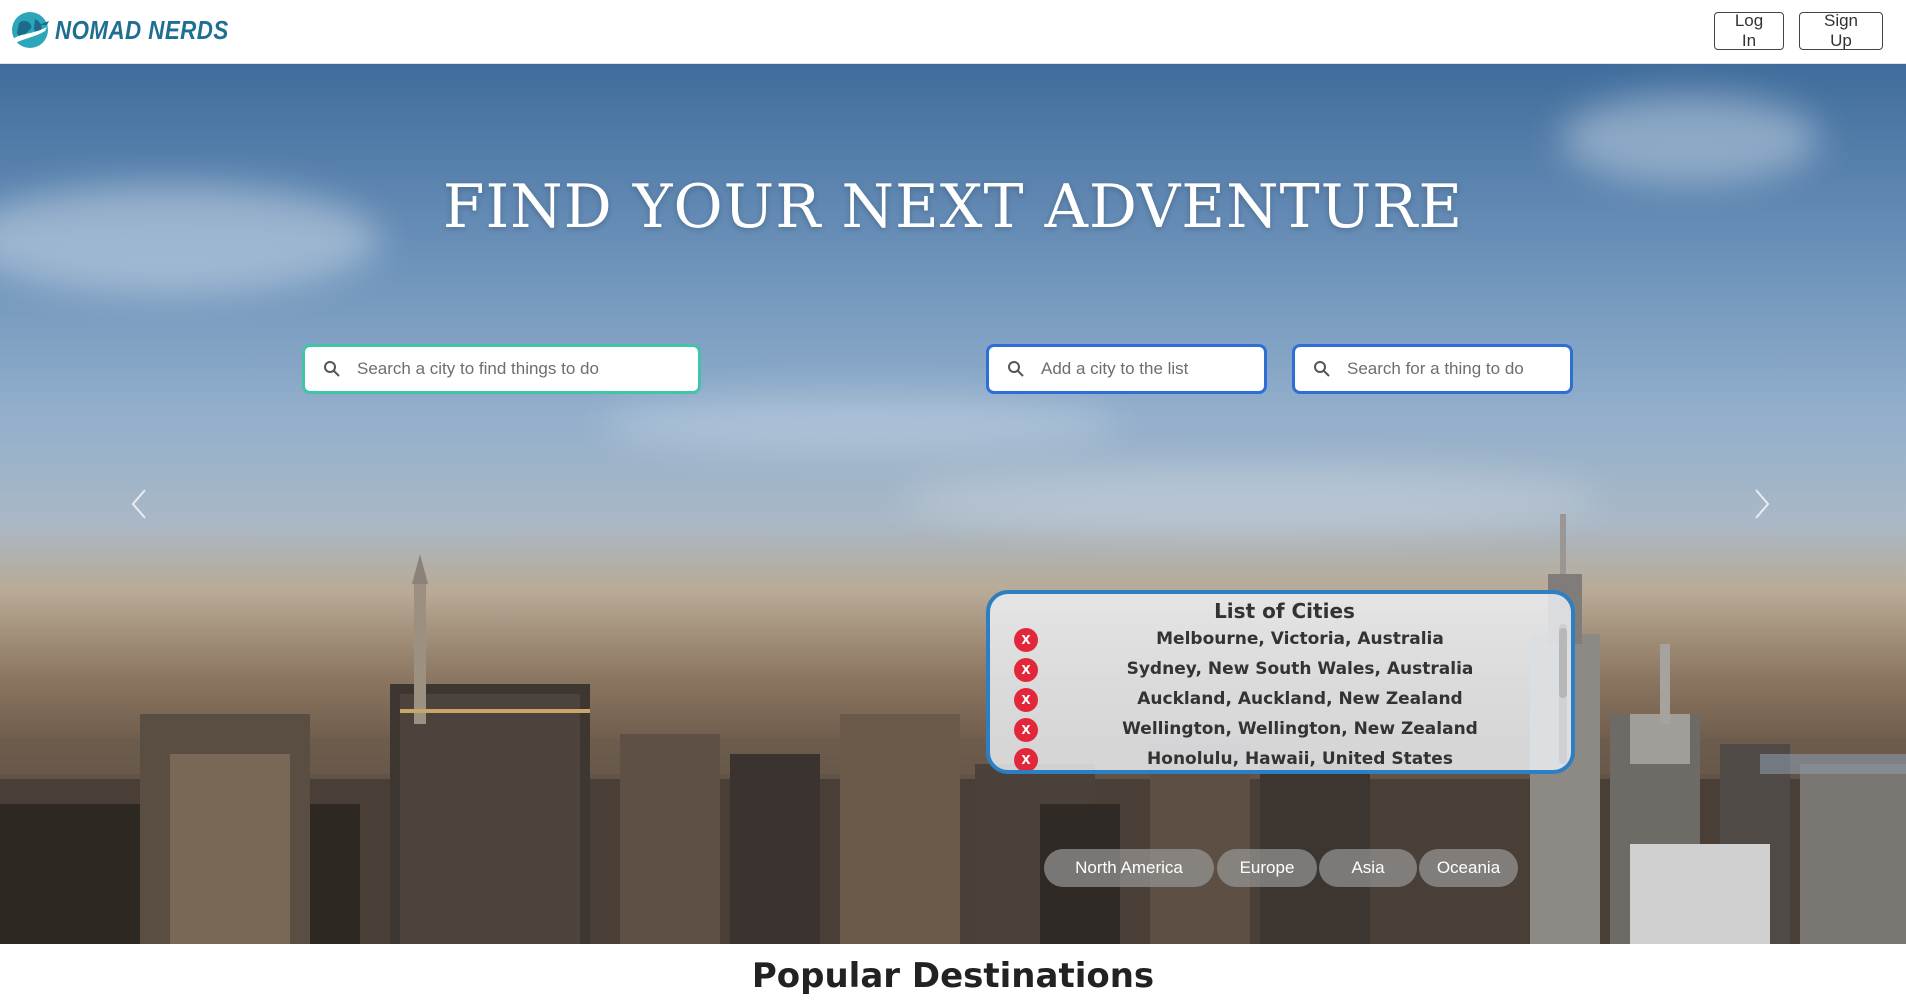 This screenshot has height=1001, width=1906. I want to click on city-list-item: X Wellington, Wellington, New Zealand, so click(1270, 730).